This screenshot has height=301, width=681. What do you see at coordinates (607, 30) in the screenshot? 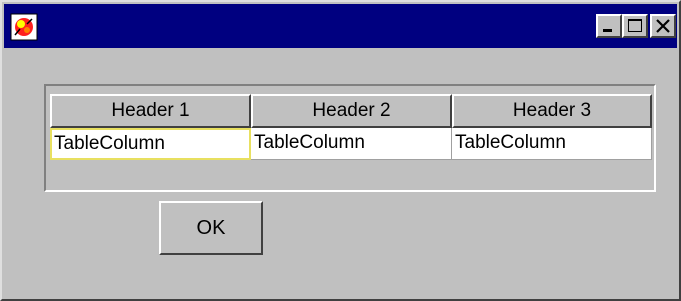
I see `minimize-icon` at bounding box center [607, 30].